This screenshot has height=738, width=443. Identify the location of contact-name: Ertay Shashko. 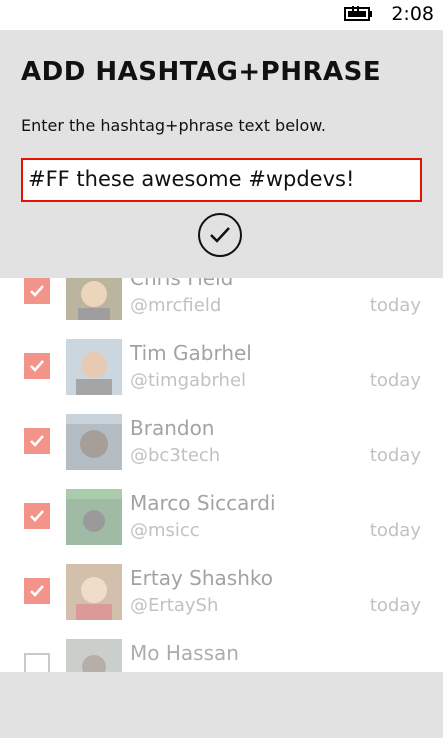
(201, 578).